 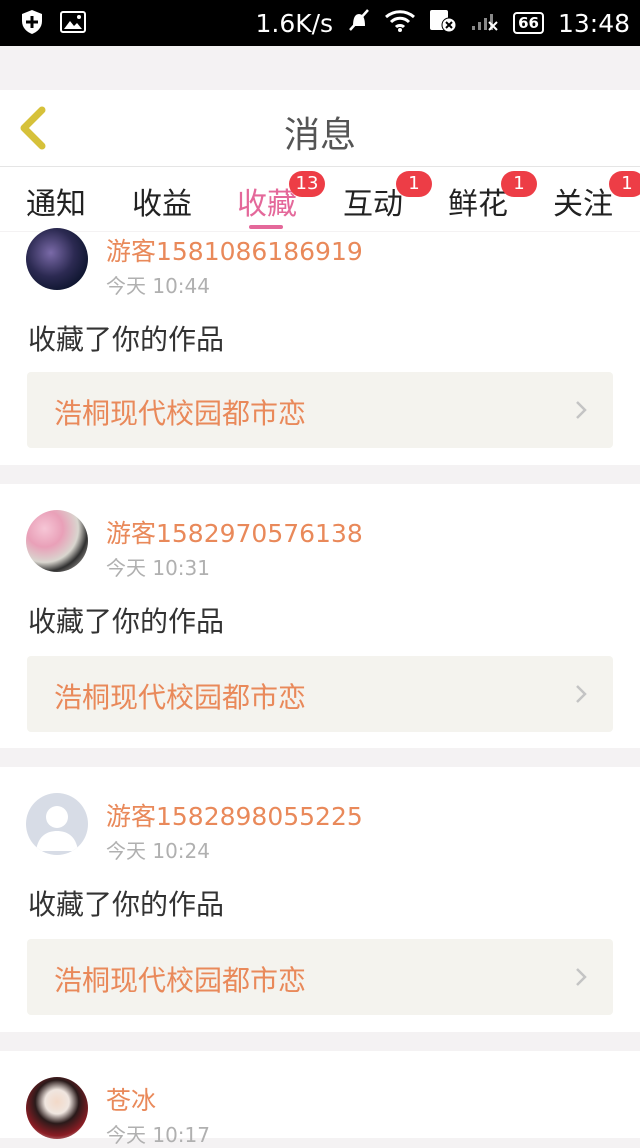 I want to click on default-user-icon, so click(x=57, y=828).